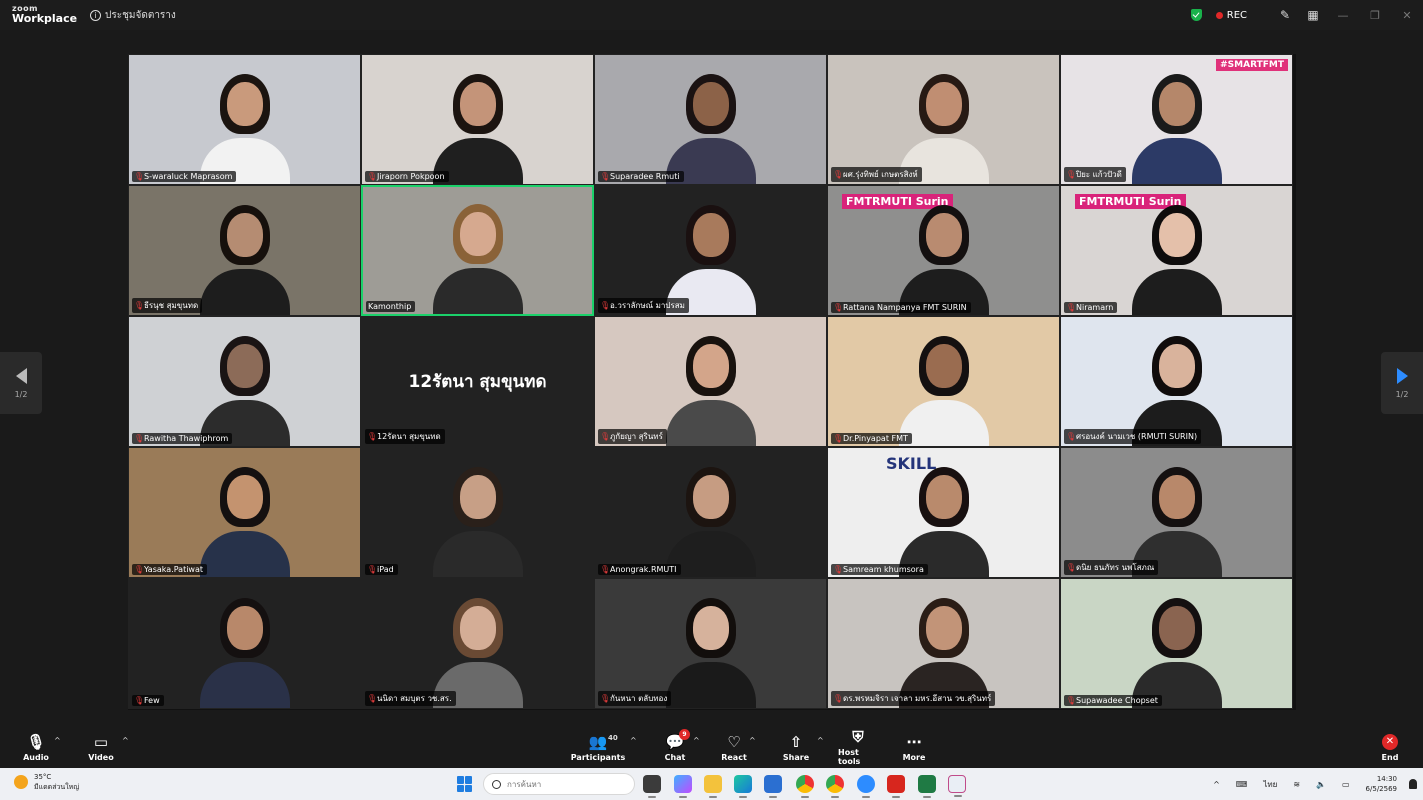 This screenshot has width=1423, height=800. I want to click on participants-button: 👥 40 Participants, so click(598, 747).